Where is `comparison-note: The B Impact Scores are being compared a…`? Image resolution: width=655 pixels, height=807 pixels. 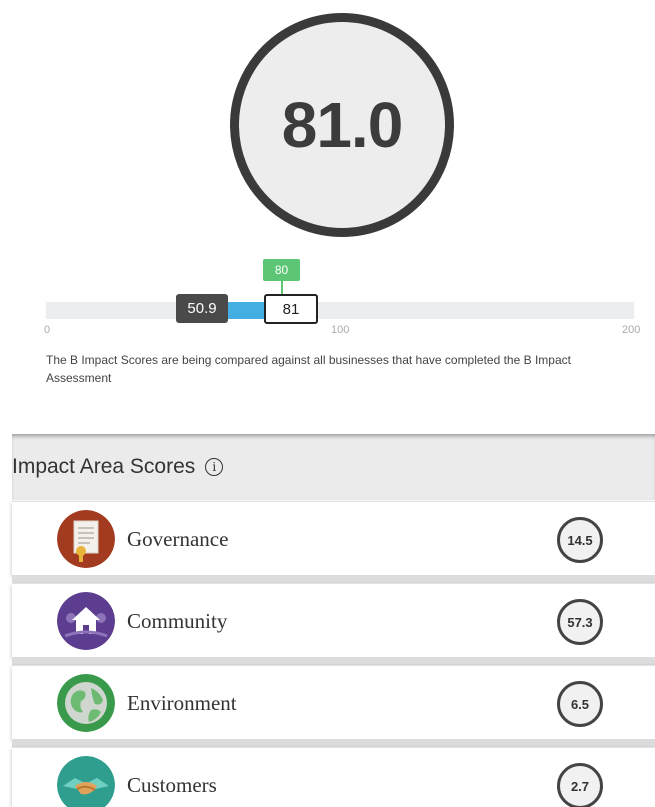
comparison-note: The B Impact Scores are being compared a… is located at coordinates (308, 369).